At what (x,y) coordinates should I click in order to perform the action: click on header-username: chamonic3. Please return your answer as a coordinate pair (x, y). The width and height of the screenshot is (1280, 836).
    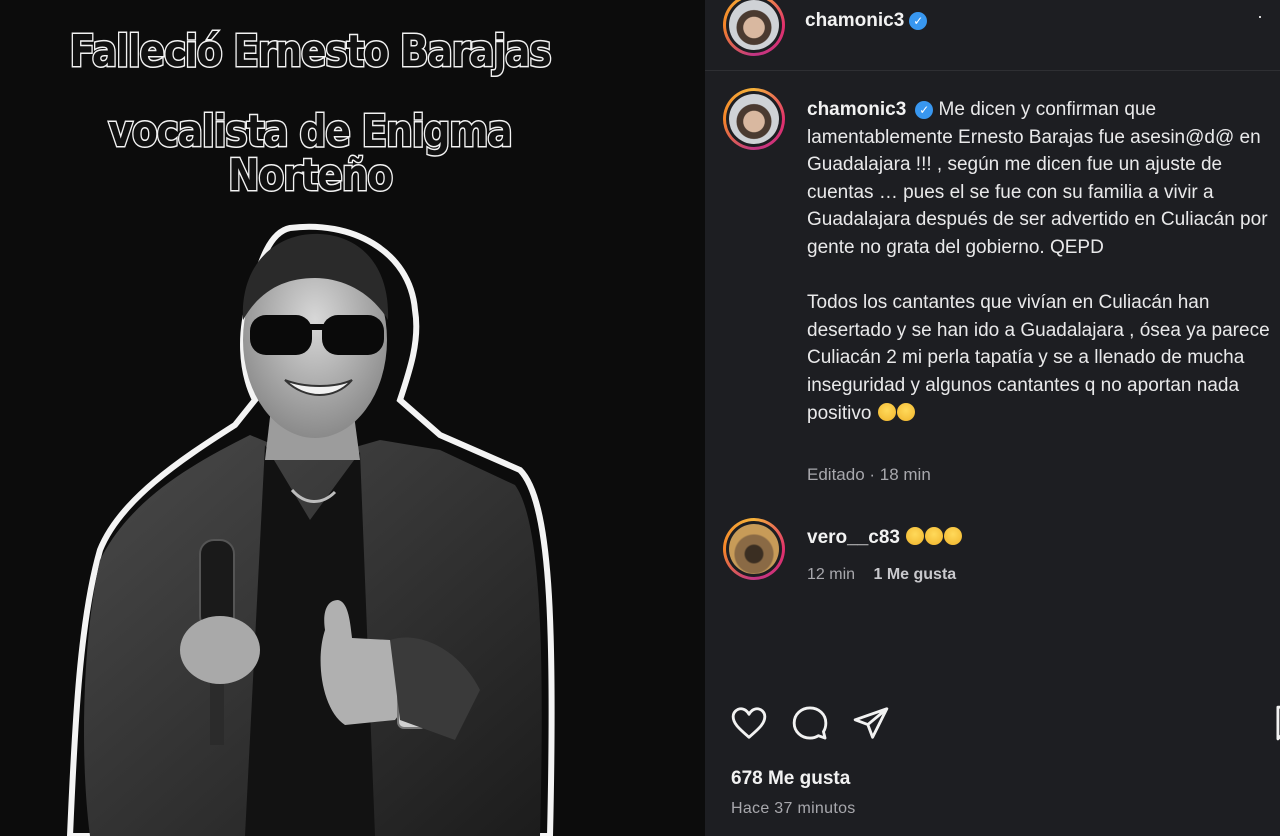
    Looking at the image, I should click on (854, 20).